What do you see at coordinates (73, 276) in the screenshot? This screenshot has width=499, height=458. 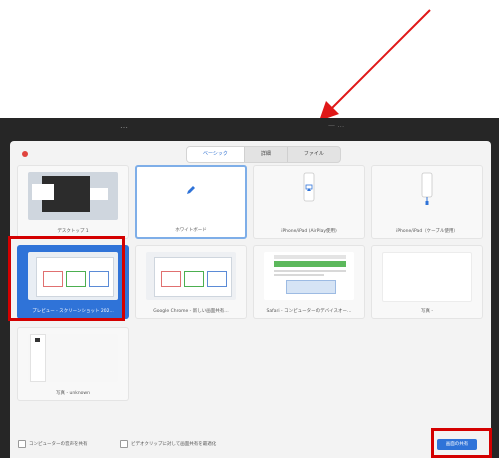 I see `preview-window-thumbnail` at bounding box center [73, 276].